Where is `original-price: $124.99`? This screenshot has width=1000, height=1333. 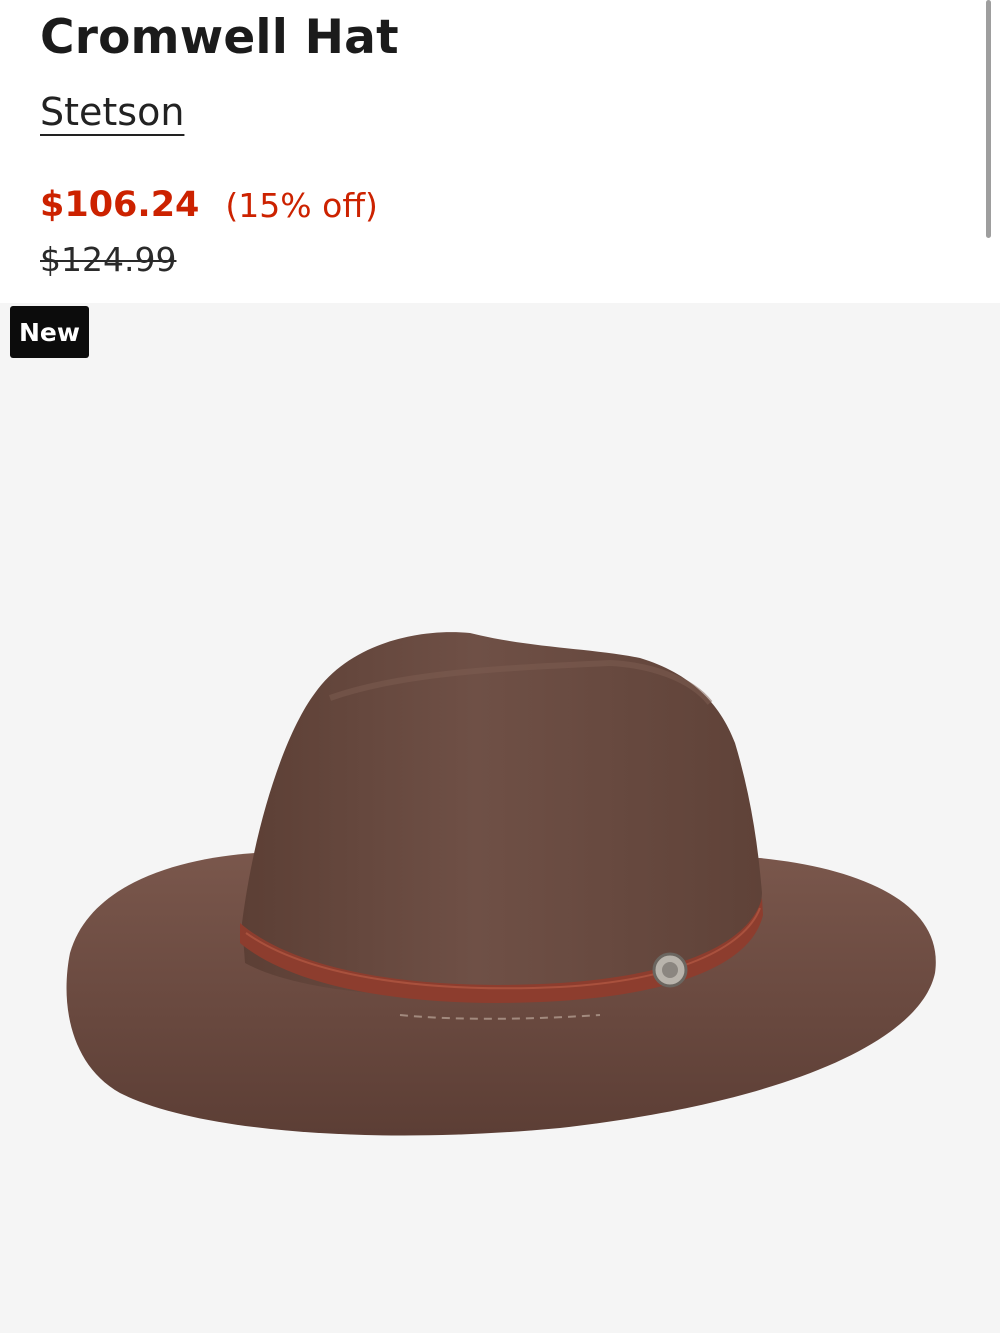 original-price: $124.99 is located at coordinates (108, 259).